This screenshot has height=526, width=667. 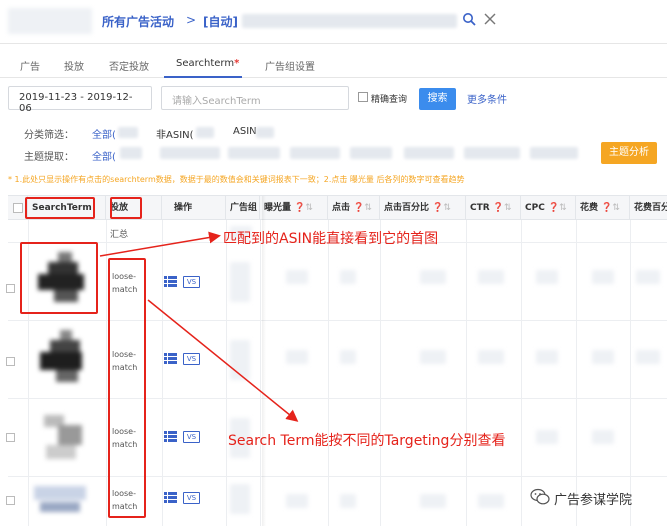 I want to click on column-adgroup: 广告组, so click(x=243, y=208).